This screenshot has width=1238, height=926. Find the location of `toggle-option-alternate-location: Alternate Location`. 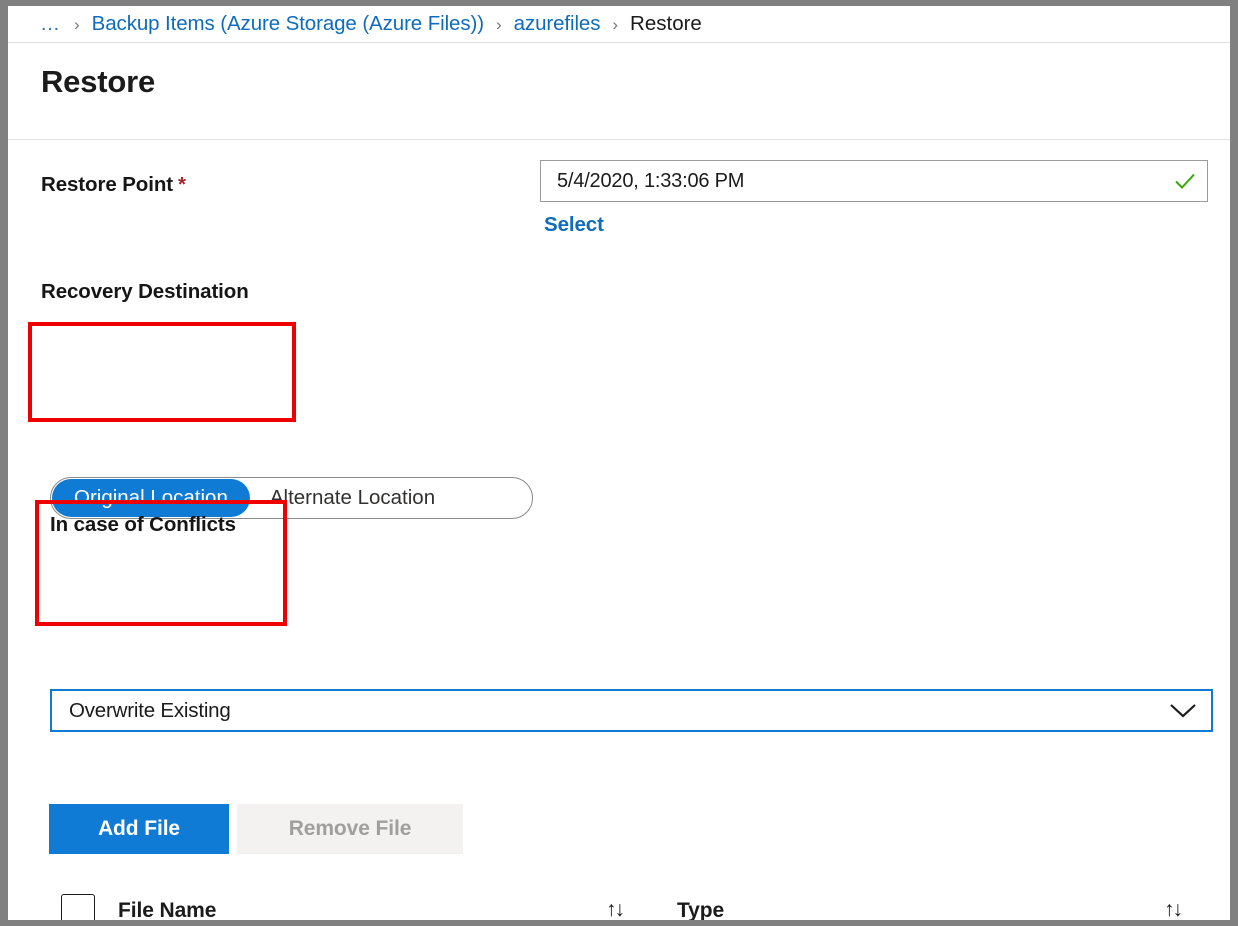

toggle-option-alternate-location: Alternate Location is located at coordinates (352, 498).